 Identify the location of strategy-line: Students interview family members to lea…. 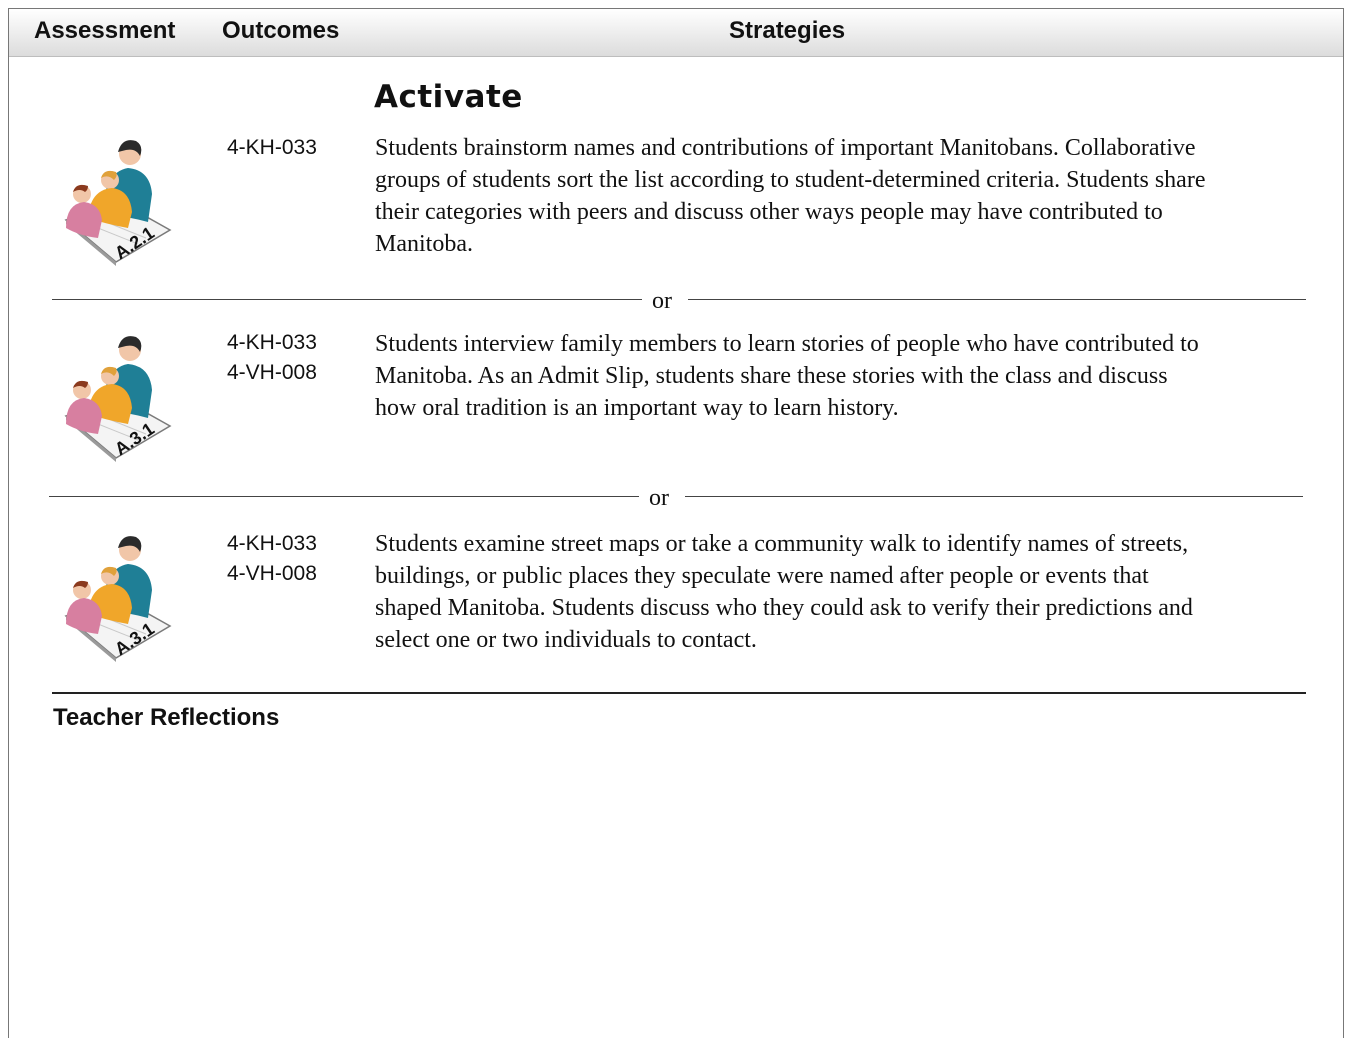
(787, 344).